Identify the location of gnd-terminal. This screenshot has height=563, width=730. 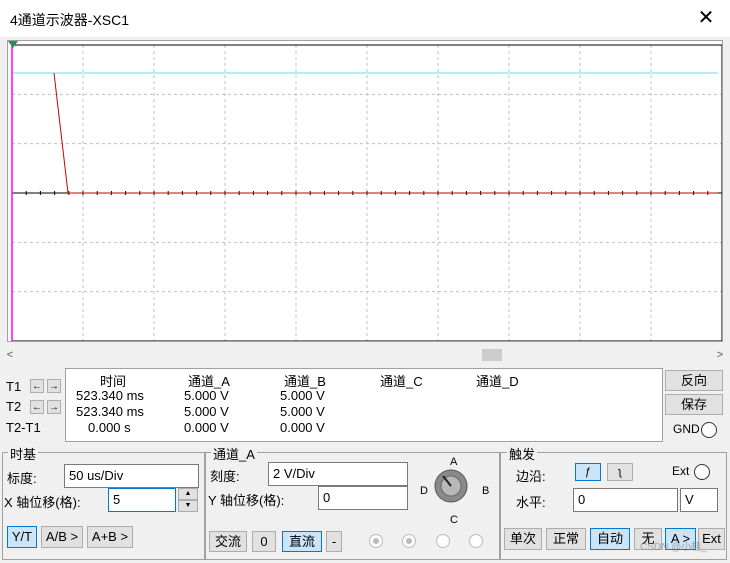
(709, 430).